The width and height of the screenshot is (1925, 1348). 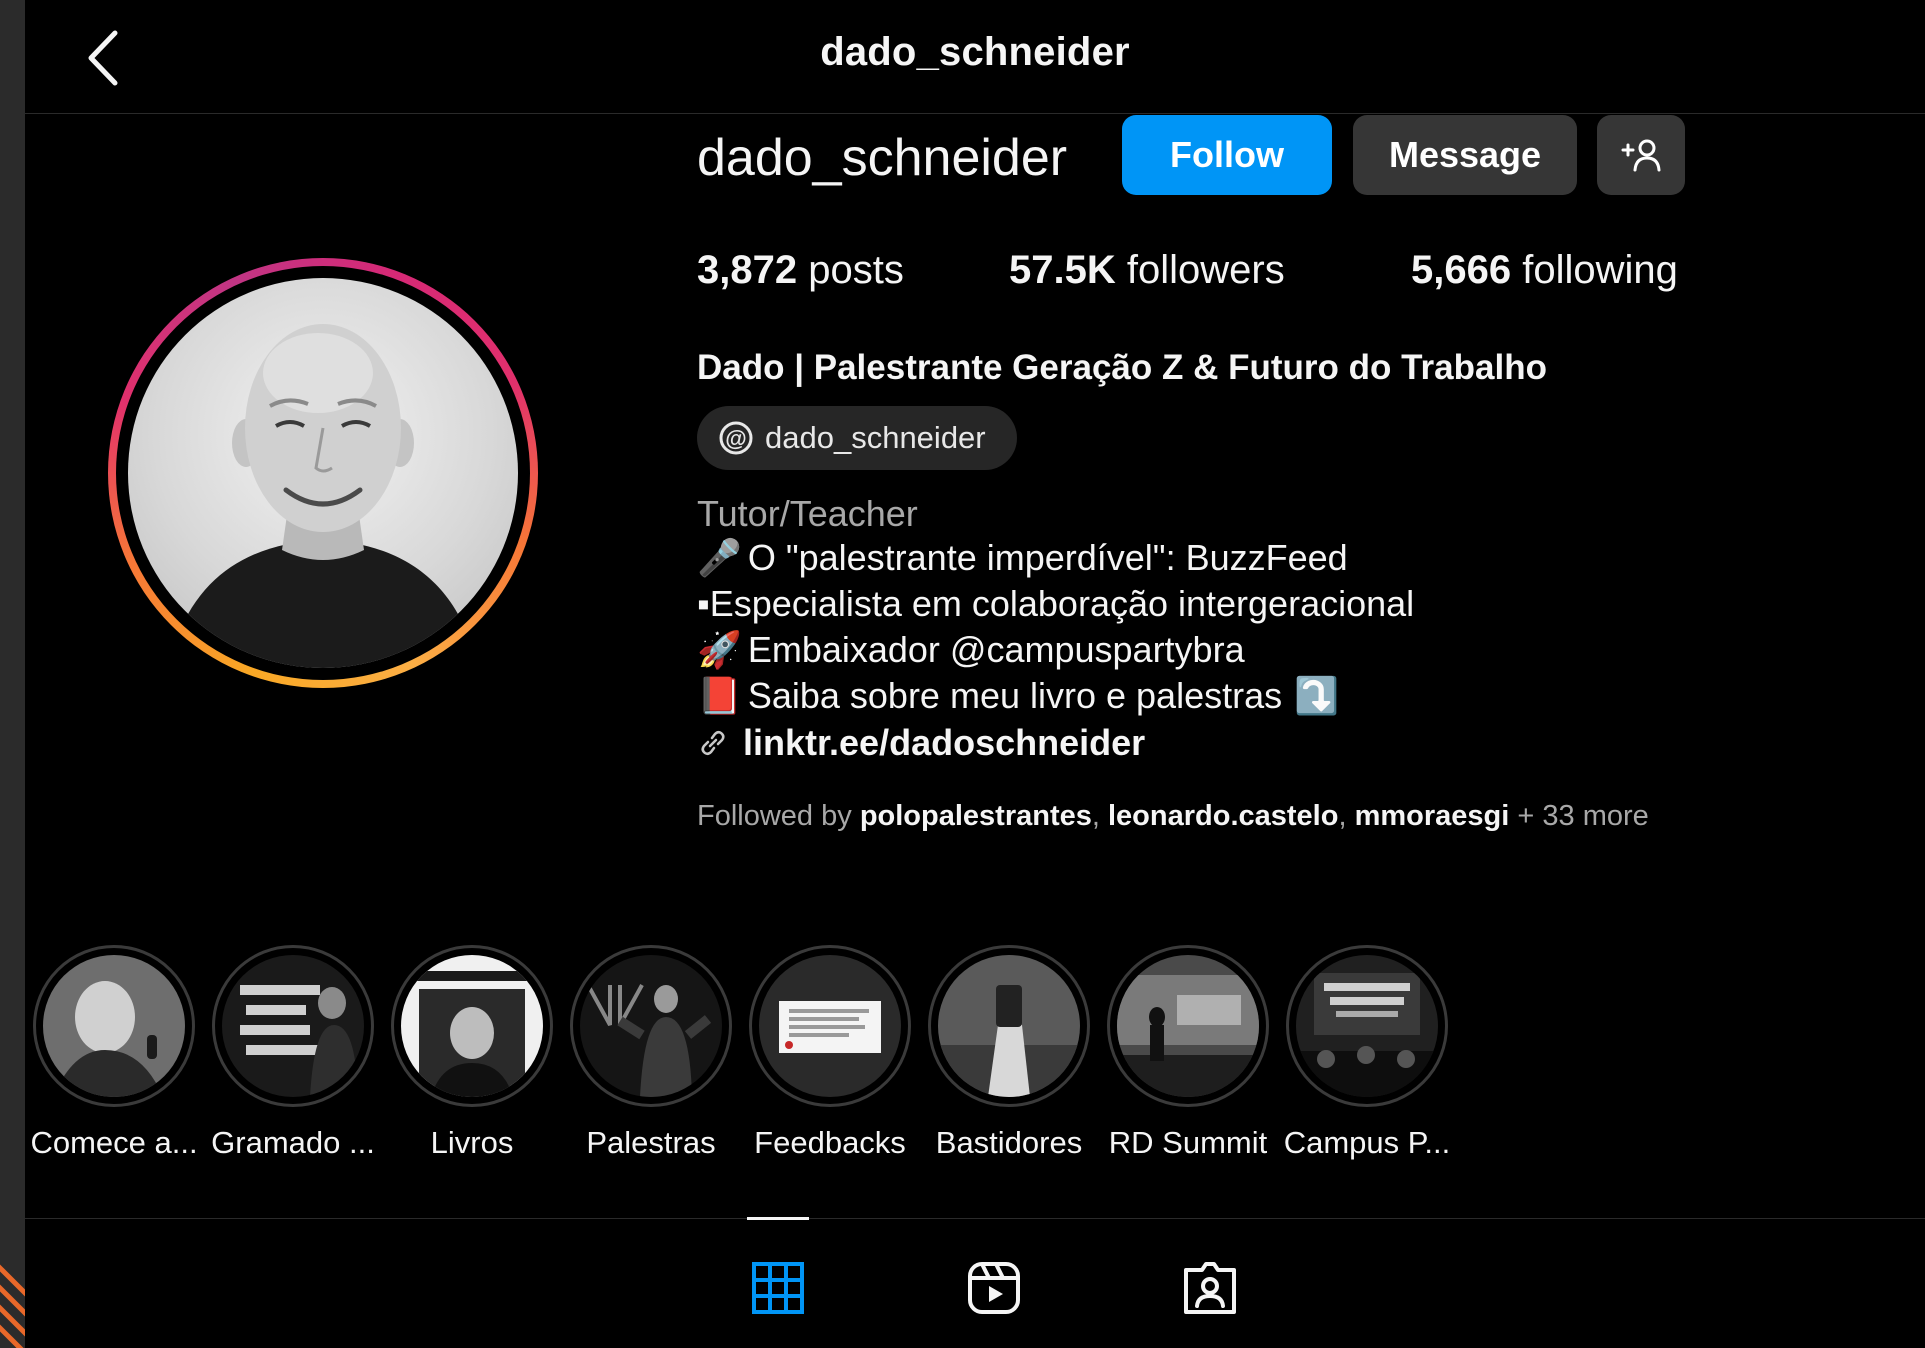 I want to click on avatar, so click(x=323, y=473).